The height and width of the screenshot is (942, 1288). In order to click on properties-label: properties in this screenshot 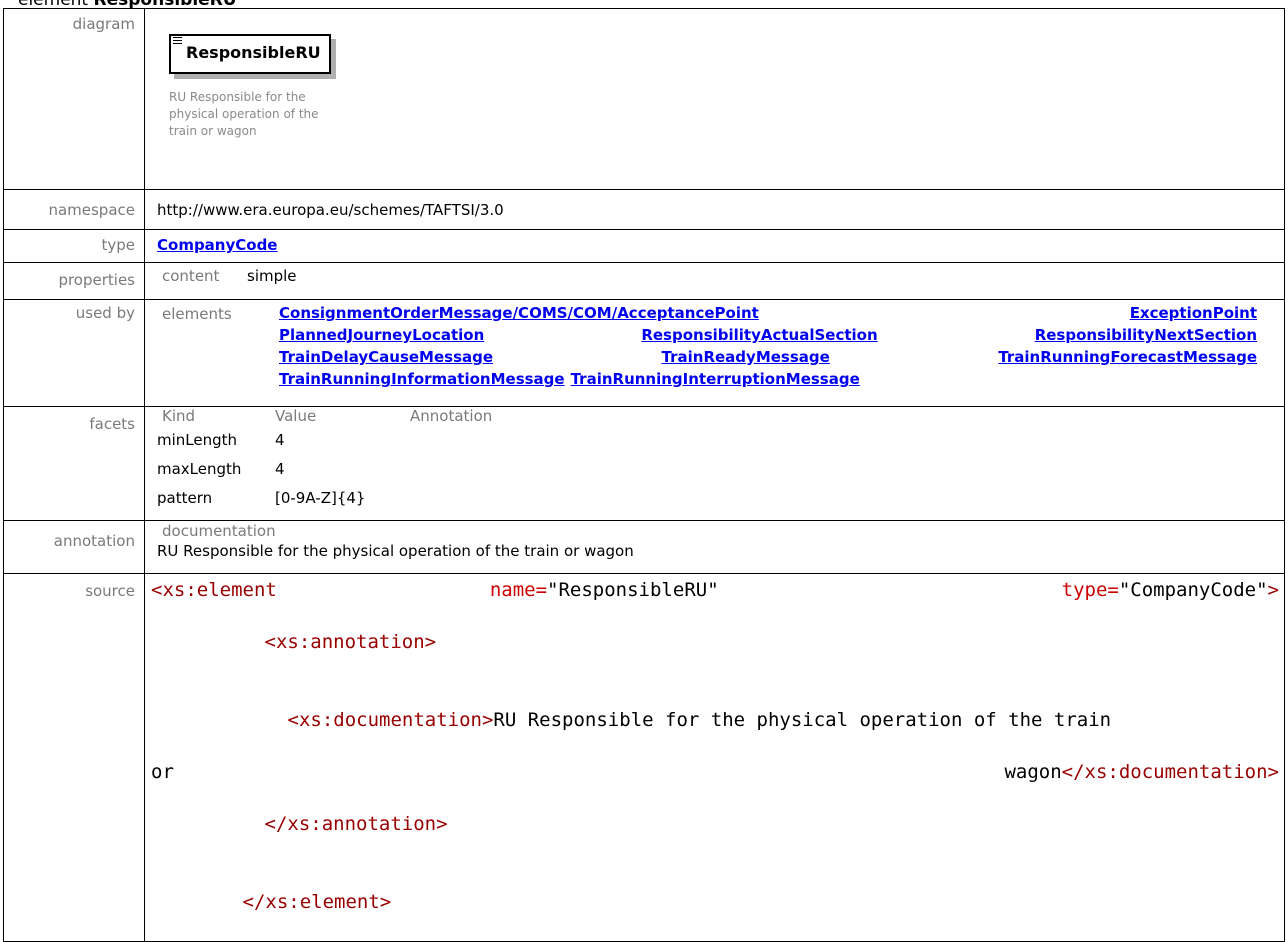, I will do `click(74, 281)`.